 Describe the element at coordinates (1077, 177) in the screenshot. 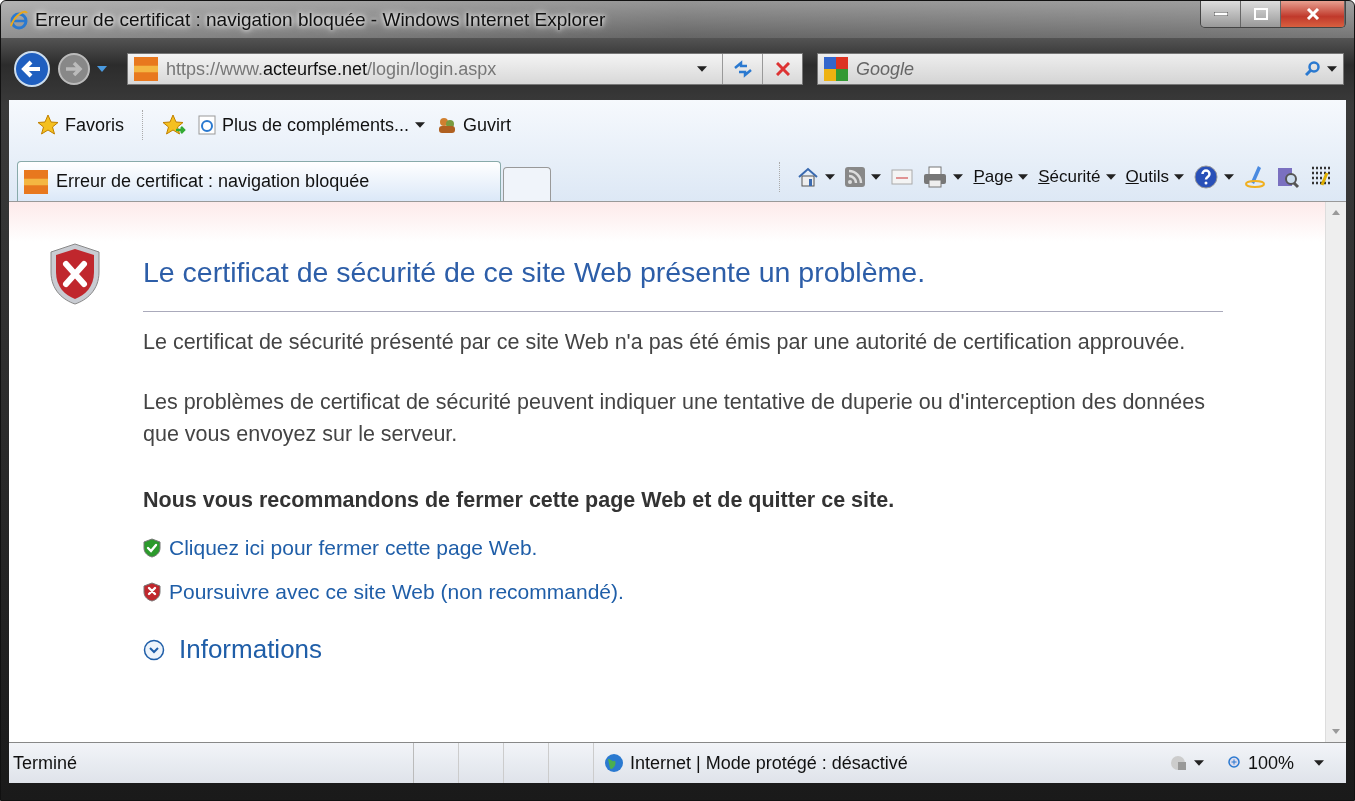

I see `toolbar-menu: Sécurité` at that location.